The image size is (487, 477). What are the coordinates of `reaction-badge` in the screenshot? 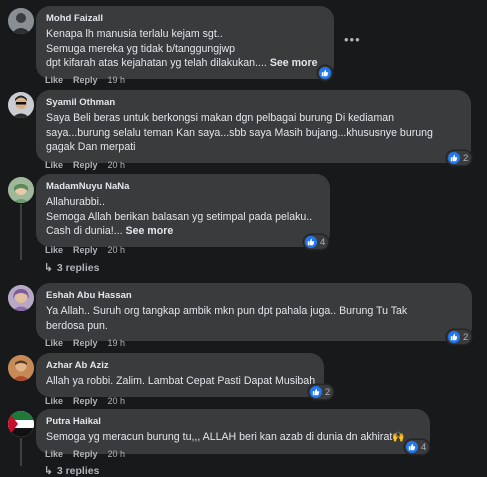 It's located at (325, 73).